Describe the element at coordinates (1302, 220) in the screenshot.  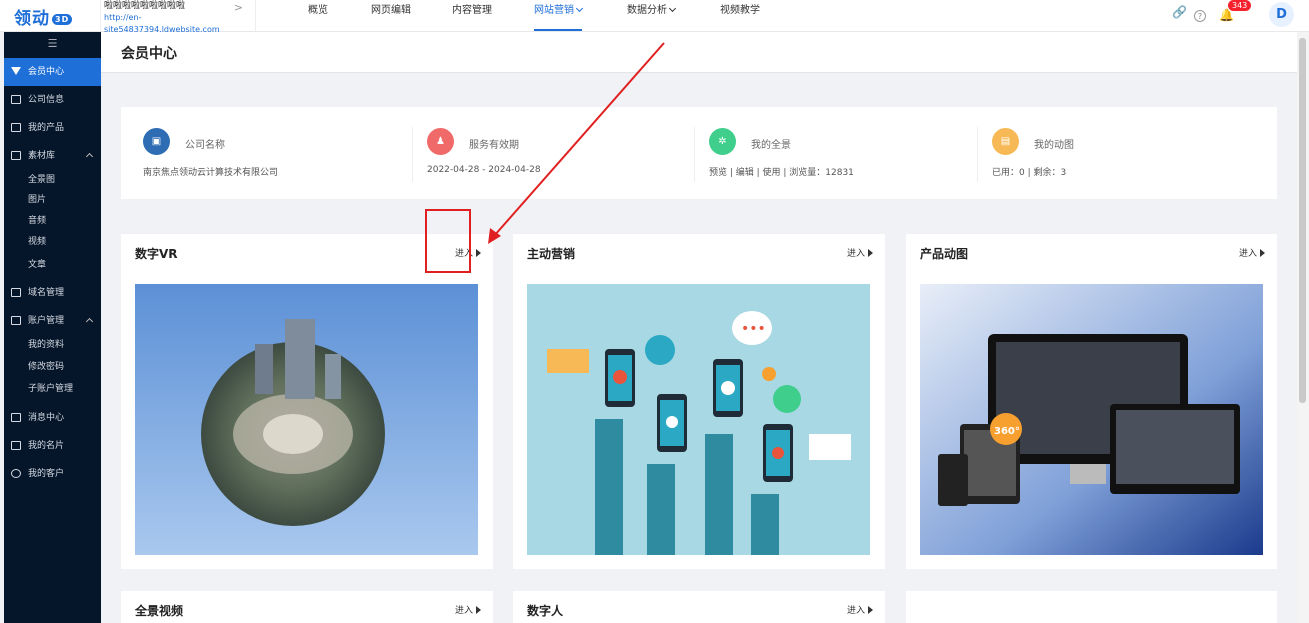
I see `scrollbar-thumb` at that location.